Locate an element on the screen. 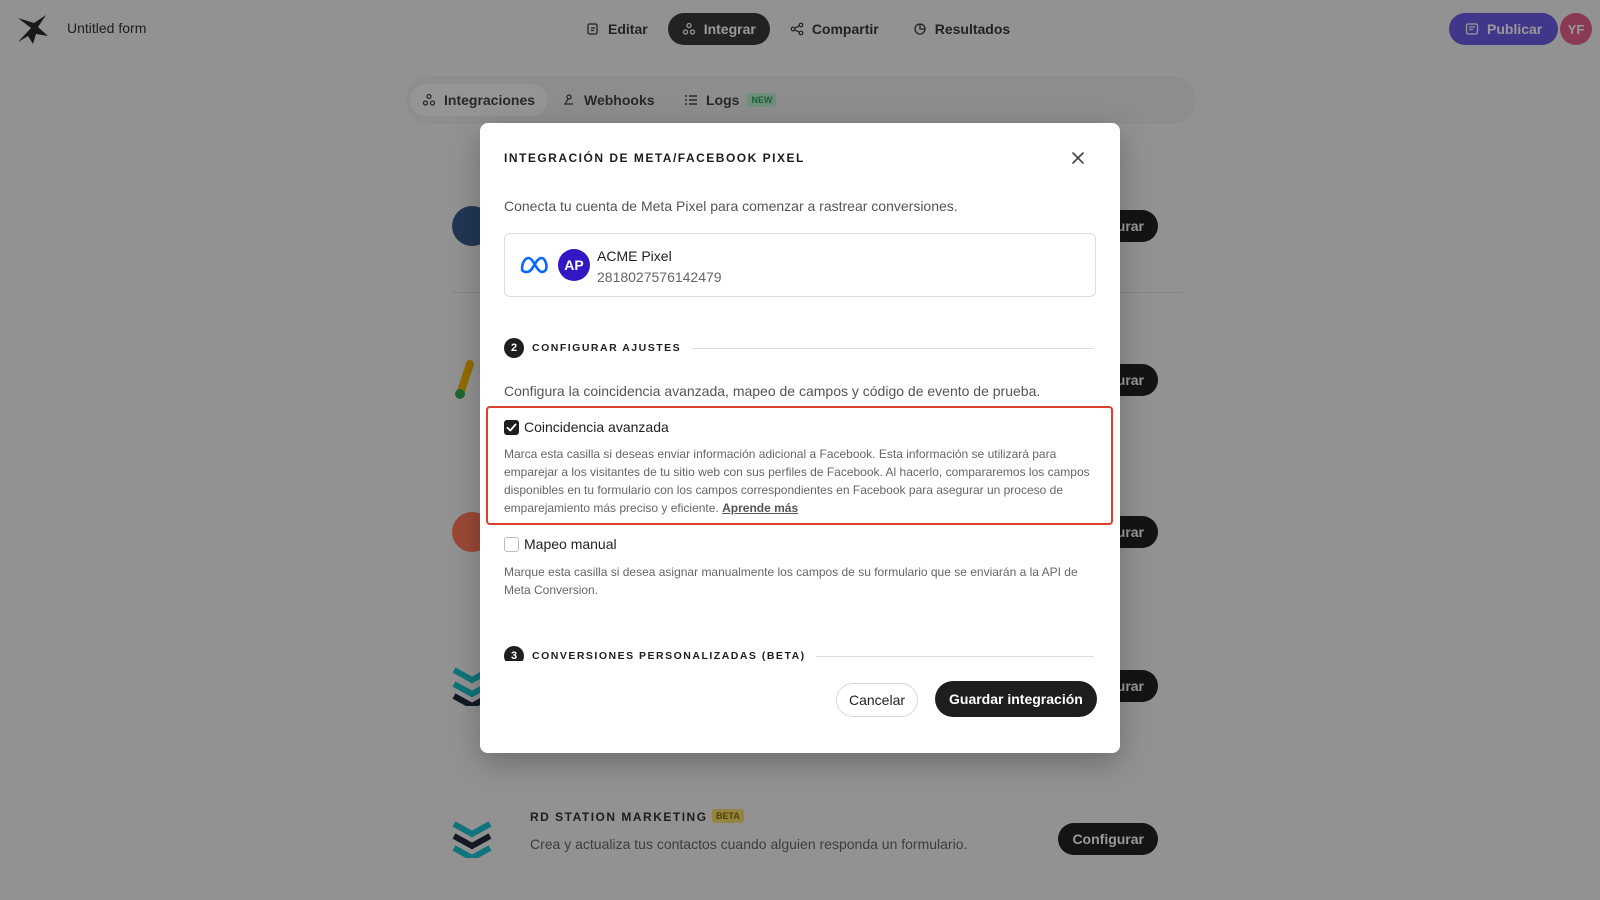 Image resolution: width=1600 pixels, height=900 pixels. meta-logo-icon is located at coordinates (534, 265).